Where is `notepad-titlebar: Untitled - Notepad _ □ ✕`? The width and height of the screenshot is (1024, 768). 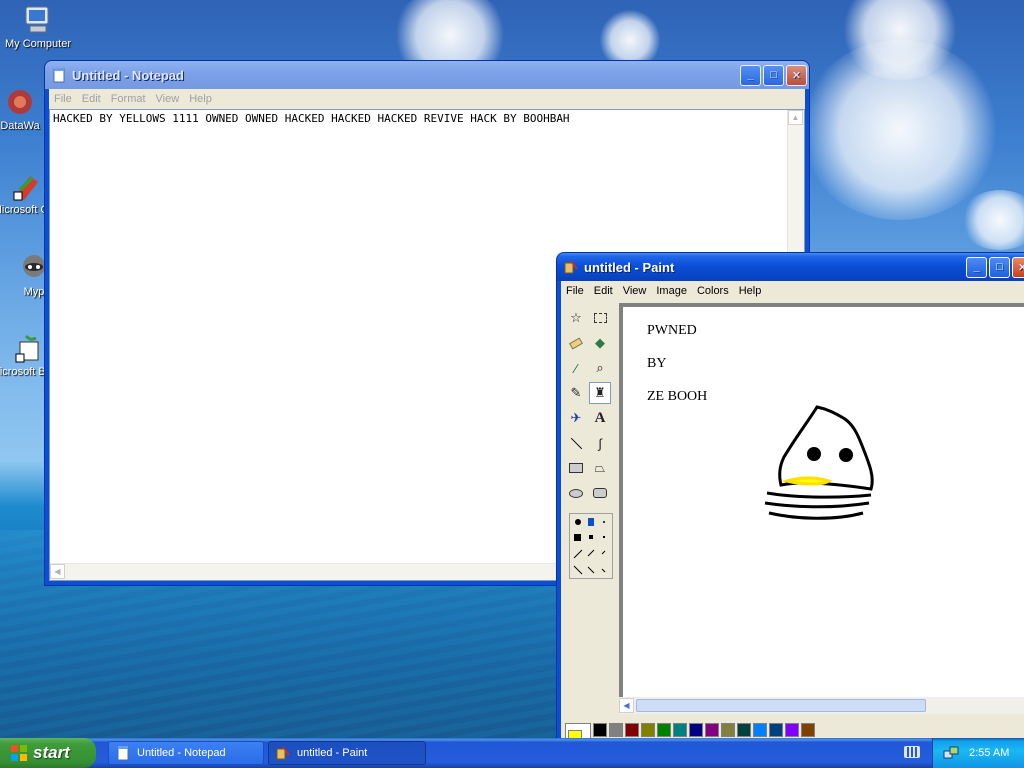 notepad-titlebar: Untitled - Notepad _ □ ✕ is located at coordinates (427, 75).